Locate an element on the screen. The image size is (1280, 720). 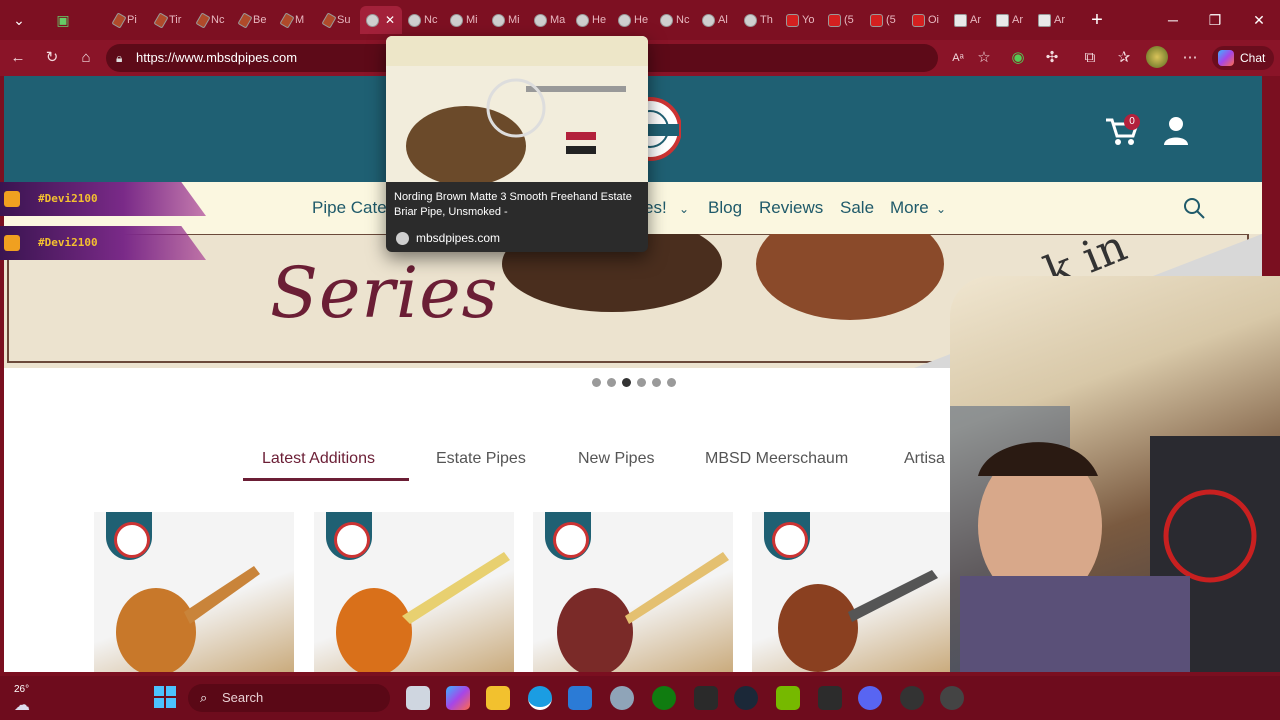
mbsd-favicon-icon is located at coordinates (456, 20).